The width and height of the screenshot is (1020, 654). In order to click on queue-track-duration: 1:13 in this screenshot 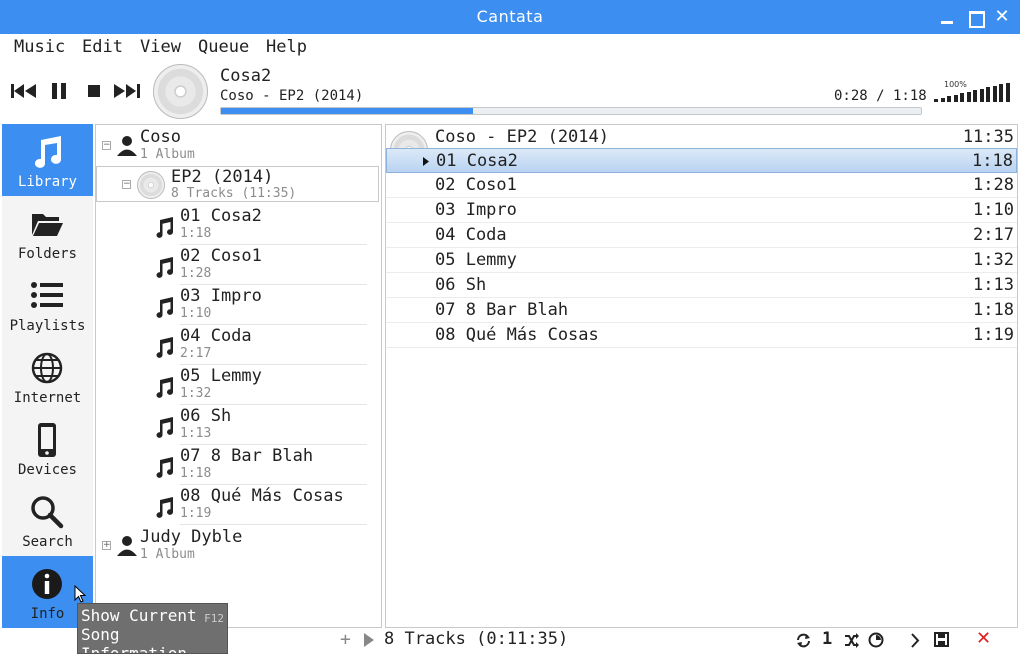, I will do `click(993, 285)`.